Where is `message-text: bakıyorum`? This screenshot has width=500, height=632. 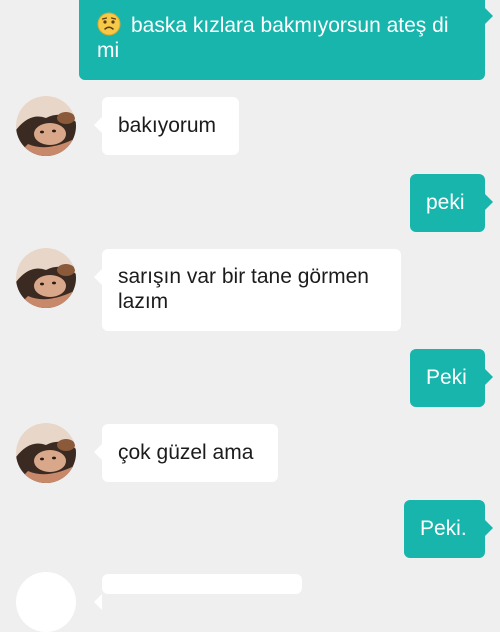 message-text: bakıyorum is located at coordinates (167, 125).